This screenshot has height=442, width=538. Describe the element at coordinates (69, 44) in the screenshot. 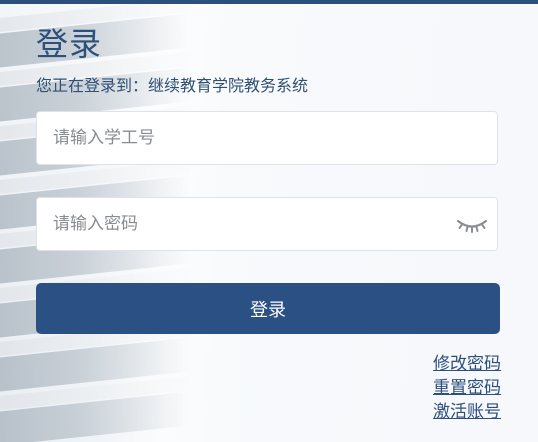

I see `page-title: 登录` at that location.